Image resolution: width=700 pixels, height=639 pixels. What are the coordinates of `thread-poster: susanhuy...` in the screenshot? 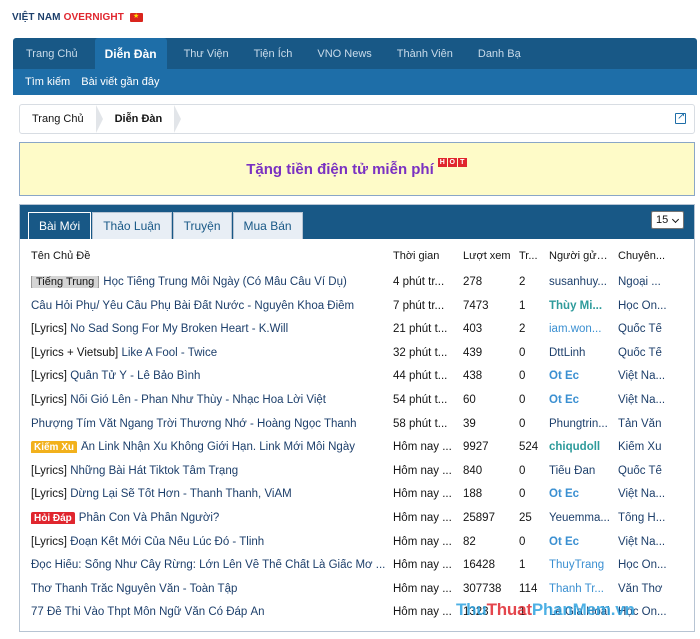 It's located at (579, 282).